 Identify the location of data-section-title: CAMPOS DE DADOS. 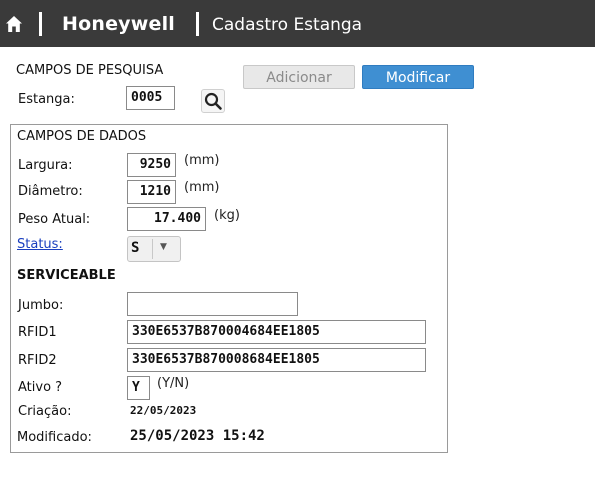
(82, 136).